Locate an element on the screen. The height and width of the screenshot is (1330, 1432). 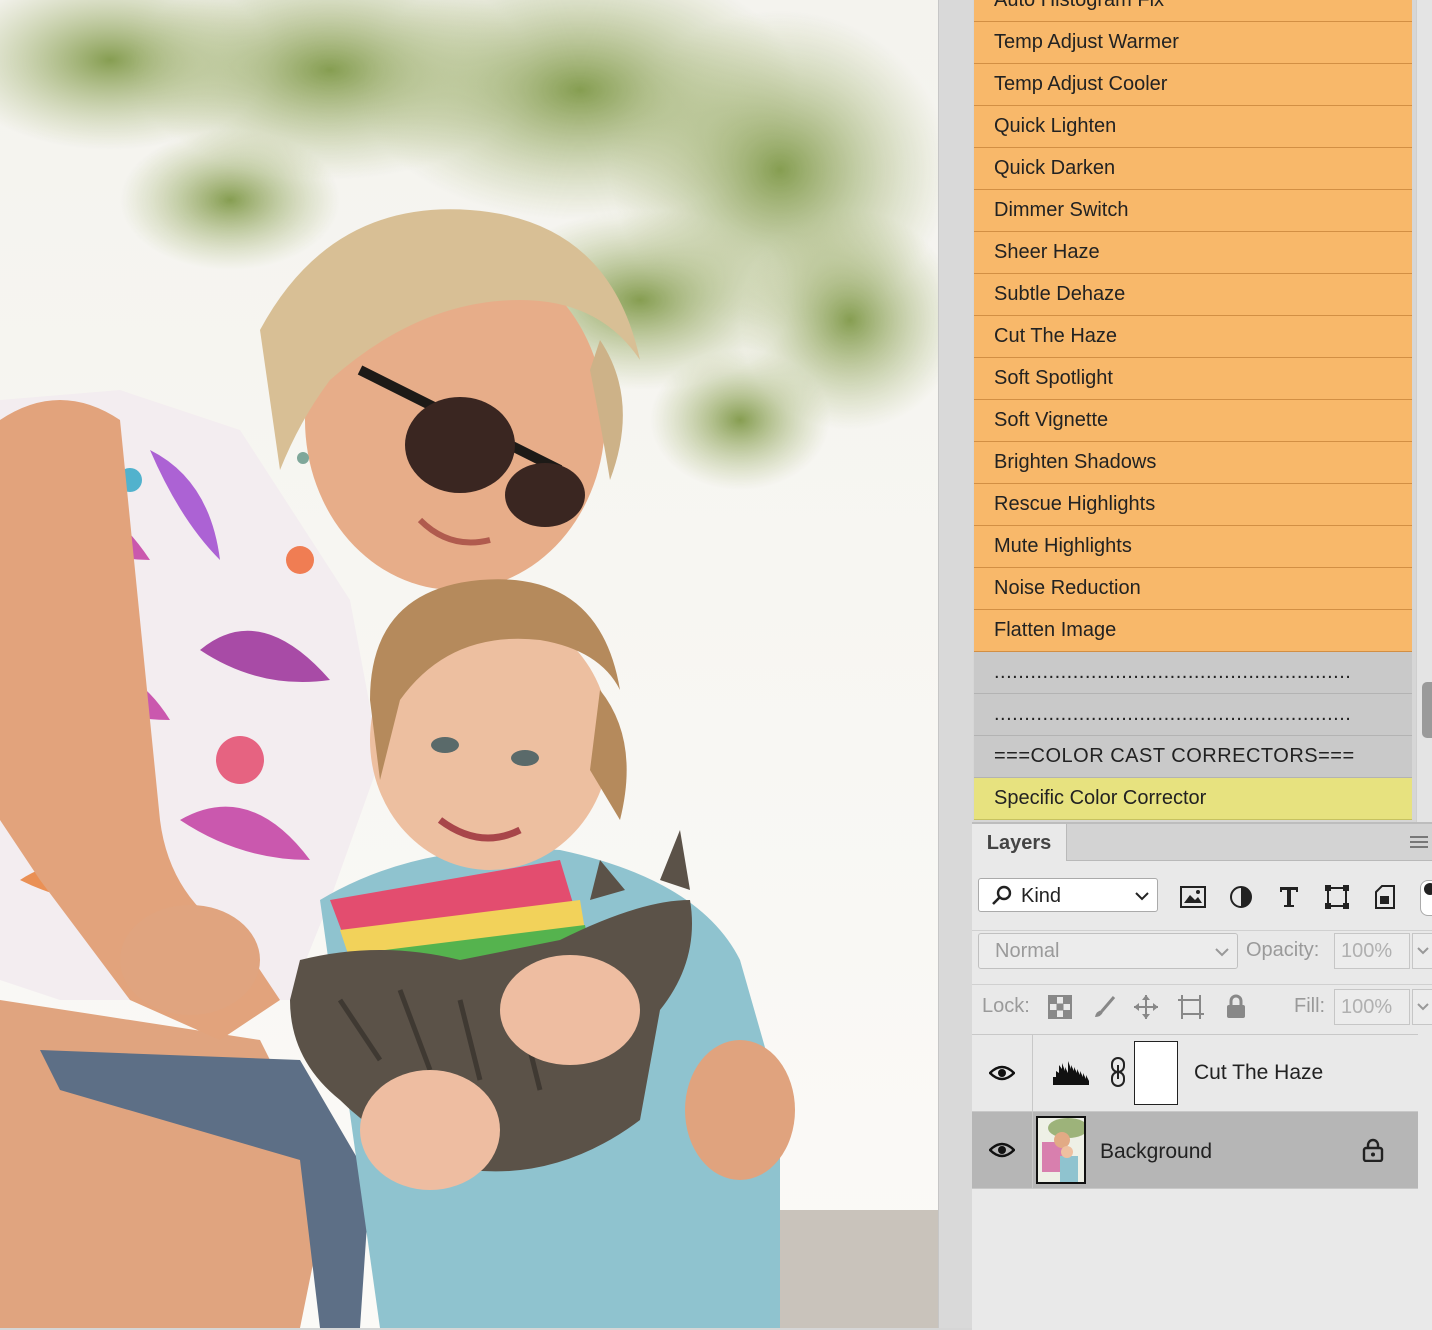
levels-adjustment-icon is located at coordinates (1071, 1073).